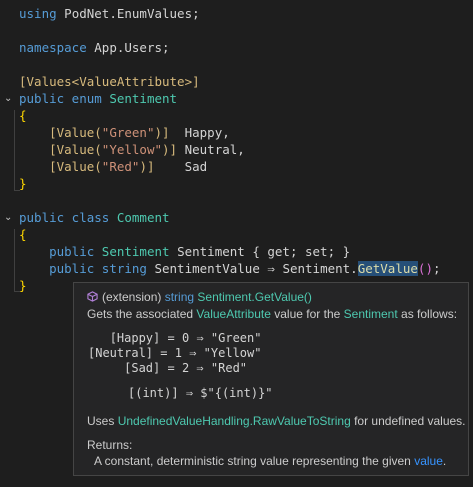  I want to click on fallback-right: $"{(int)}", so click(236, 393).